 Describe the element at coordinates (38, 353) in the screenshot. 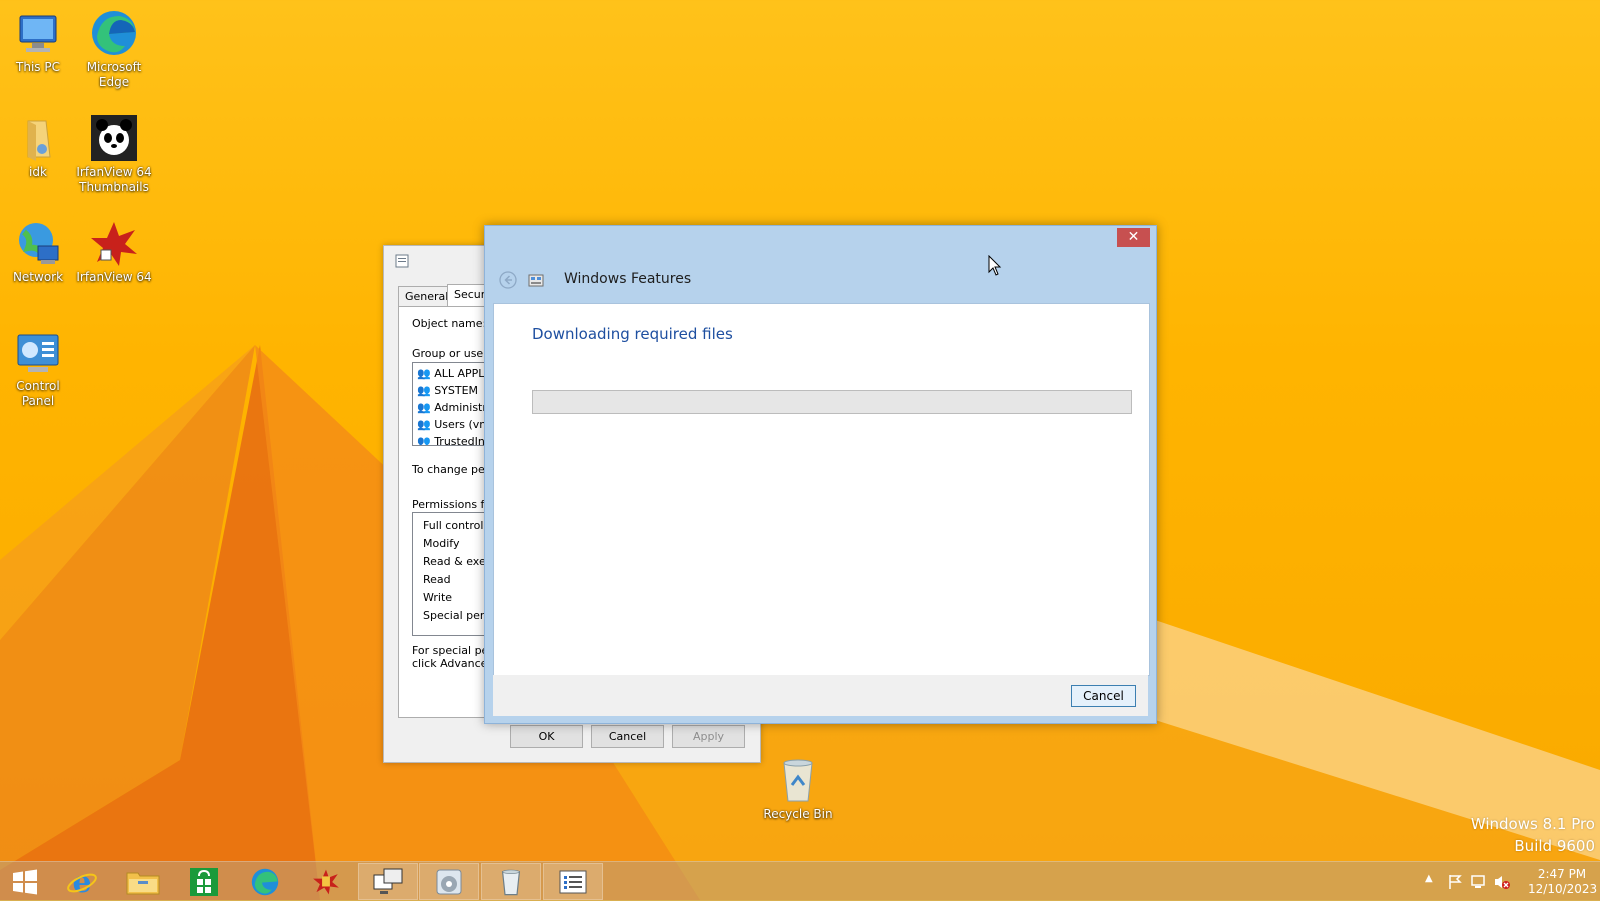

I see `control-panel-icon` at that location.